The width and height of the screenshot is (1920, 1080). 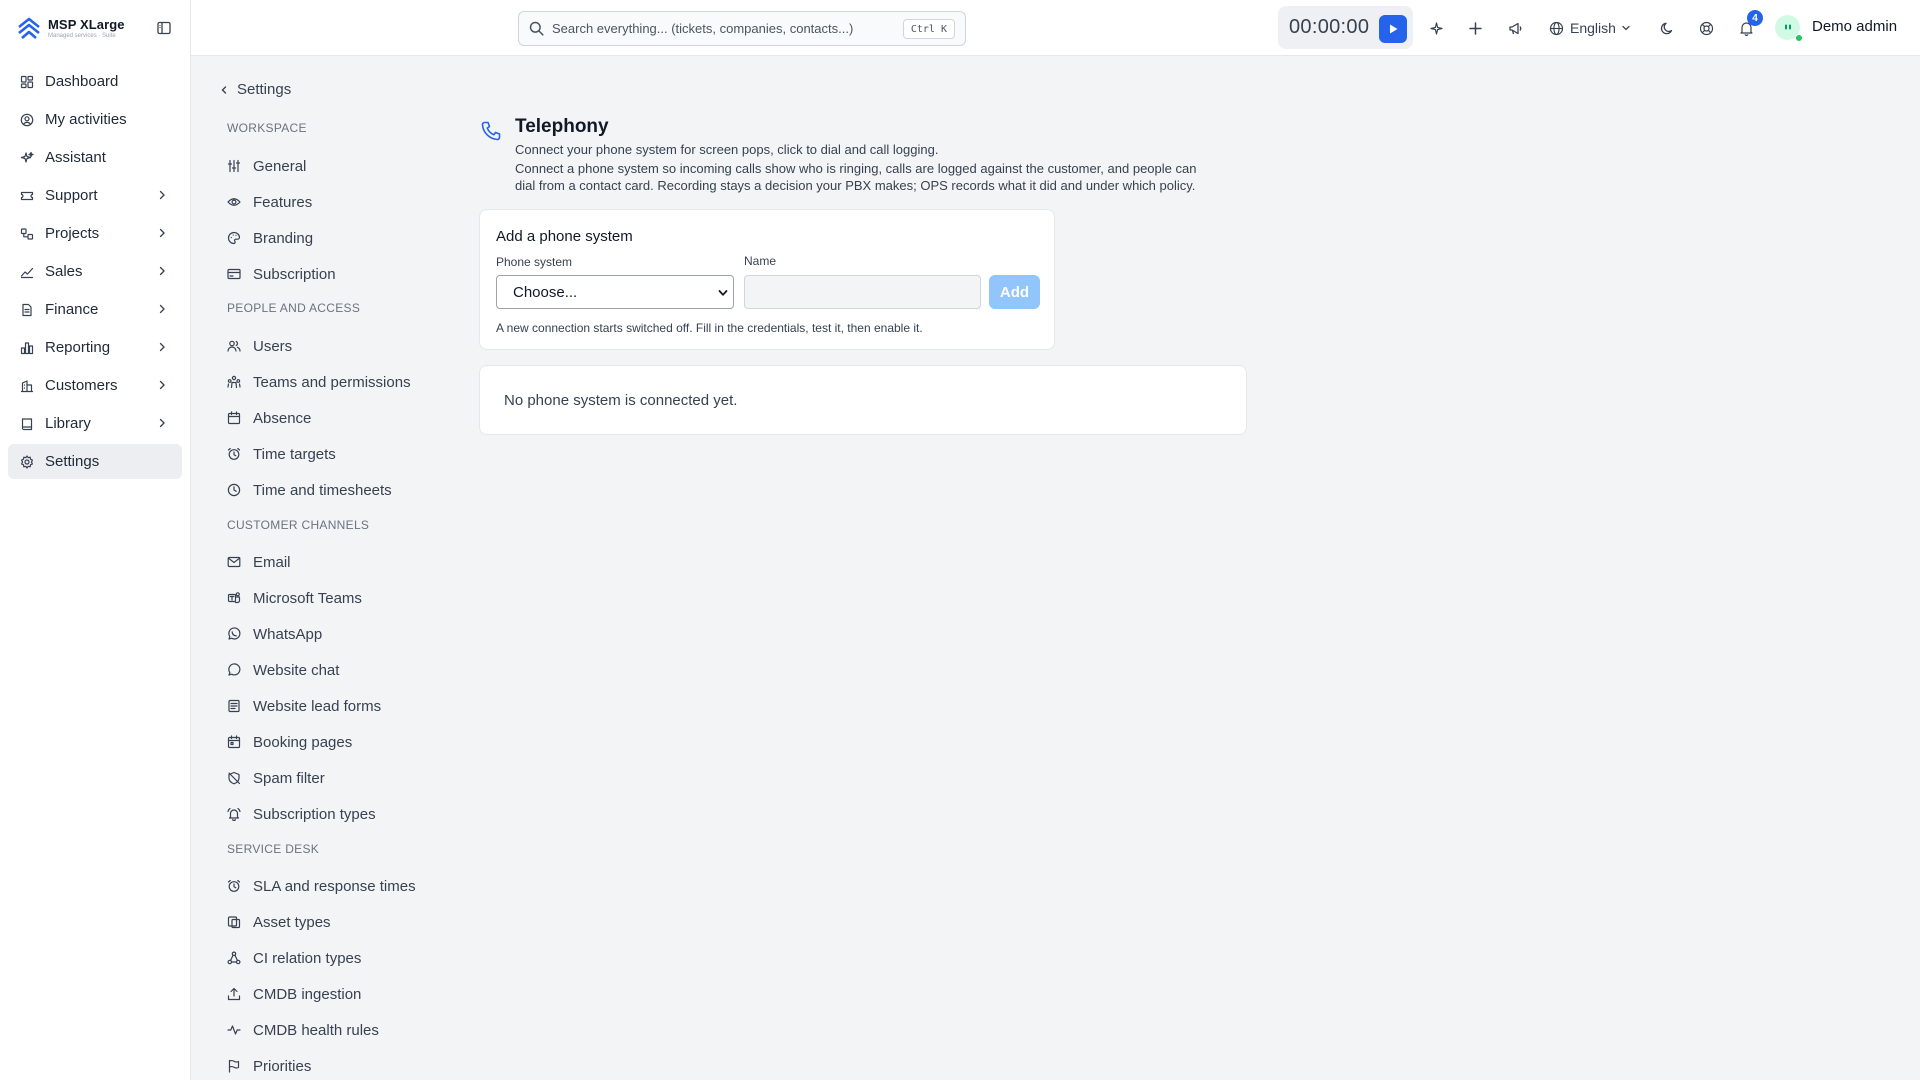 What do you see at coordinates (283, 202) in the screenshot?
I see `settings-item-label: Features` at bounding box center [283, 202].